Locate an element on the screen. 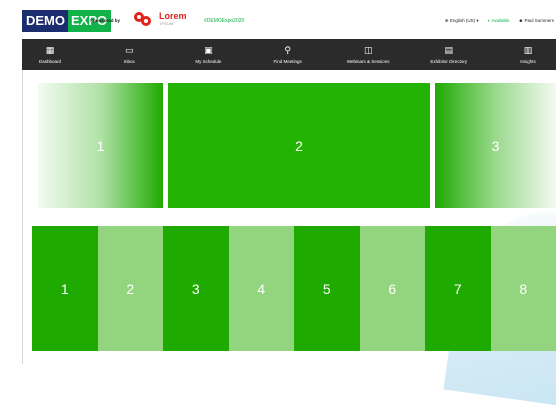  item-number: 8 is located at coordinates (523, 289).